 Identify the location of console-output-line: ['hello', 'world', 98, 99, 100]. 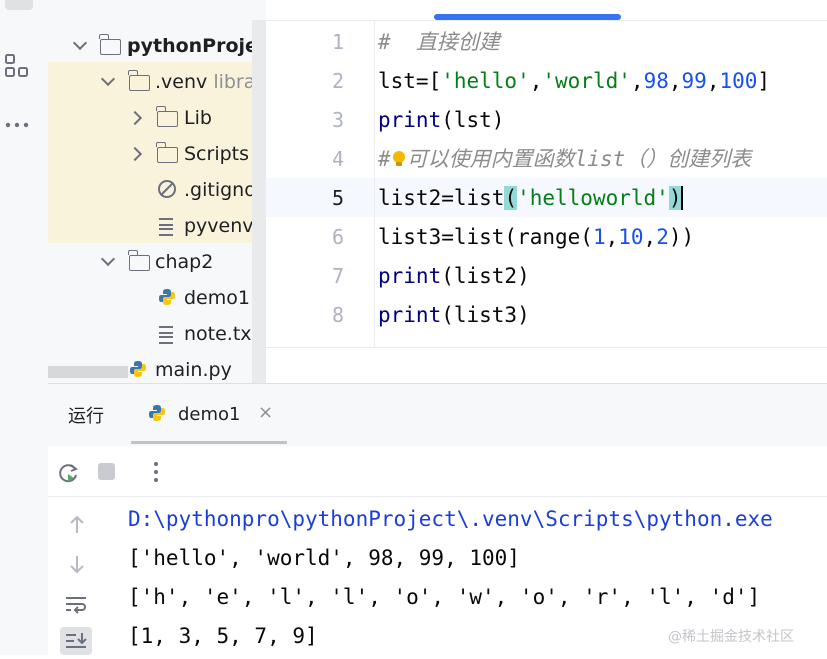
(324, 558).